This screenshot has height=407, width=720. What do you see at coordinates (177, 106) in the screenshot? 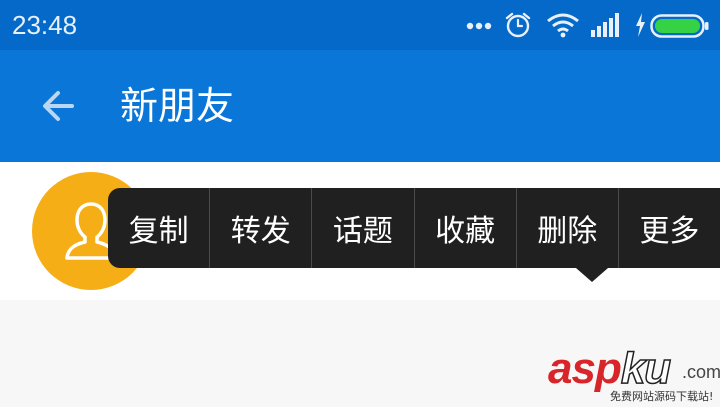
I see `page-title: 新朋友` at bounding box center [177, 106].